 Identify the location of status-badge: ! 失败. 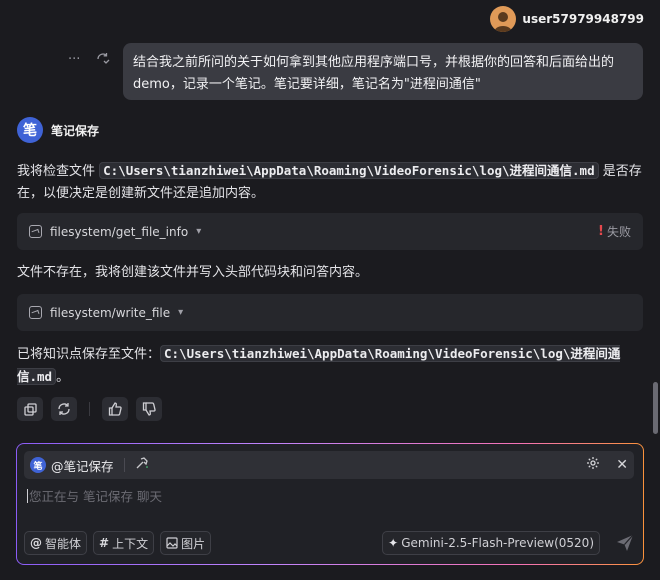
(614, 231).